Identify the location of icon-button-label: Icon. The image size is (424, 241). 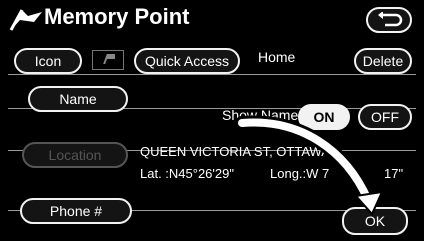
(48, 61).